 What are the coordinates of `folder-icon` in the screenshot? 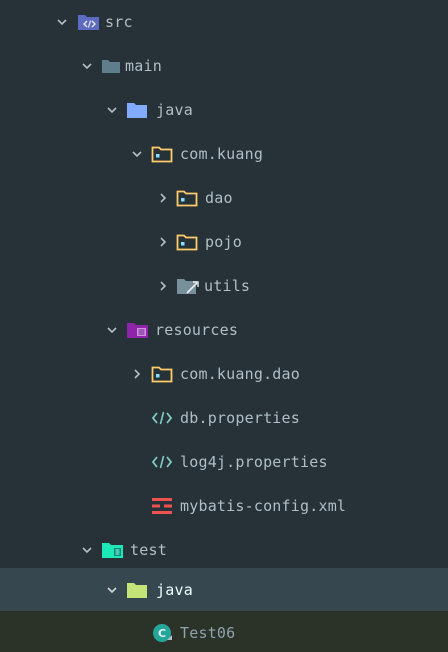 It's located at (111, 66).